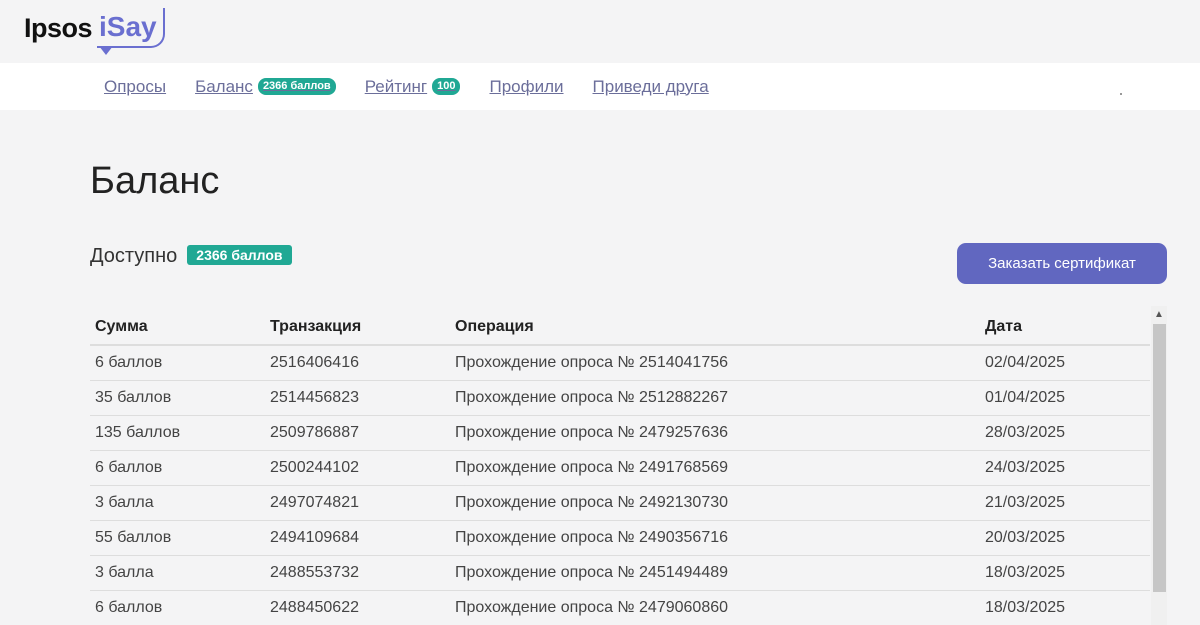 The height and width of the screenshot is (625, 1200). I want to click on nav-profiles-link: Профили, so click(526, 87).